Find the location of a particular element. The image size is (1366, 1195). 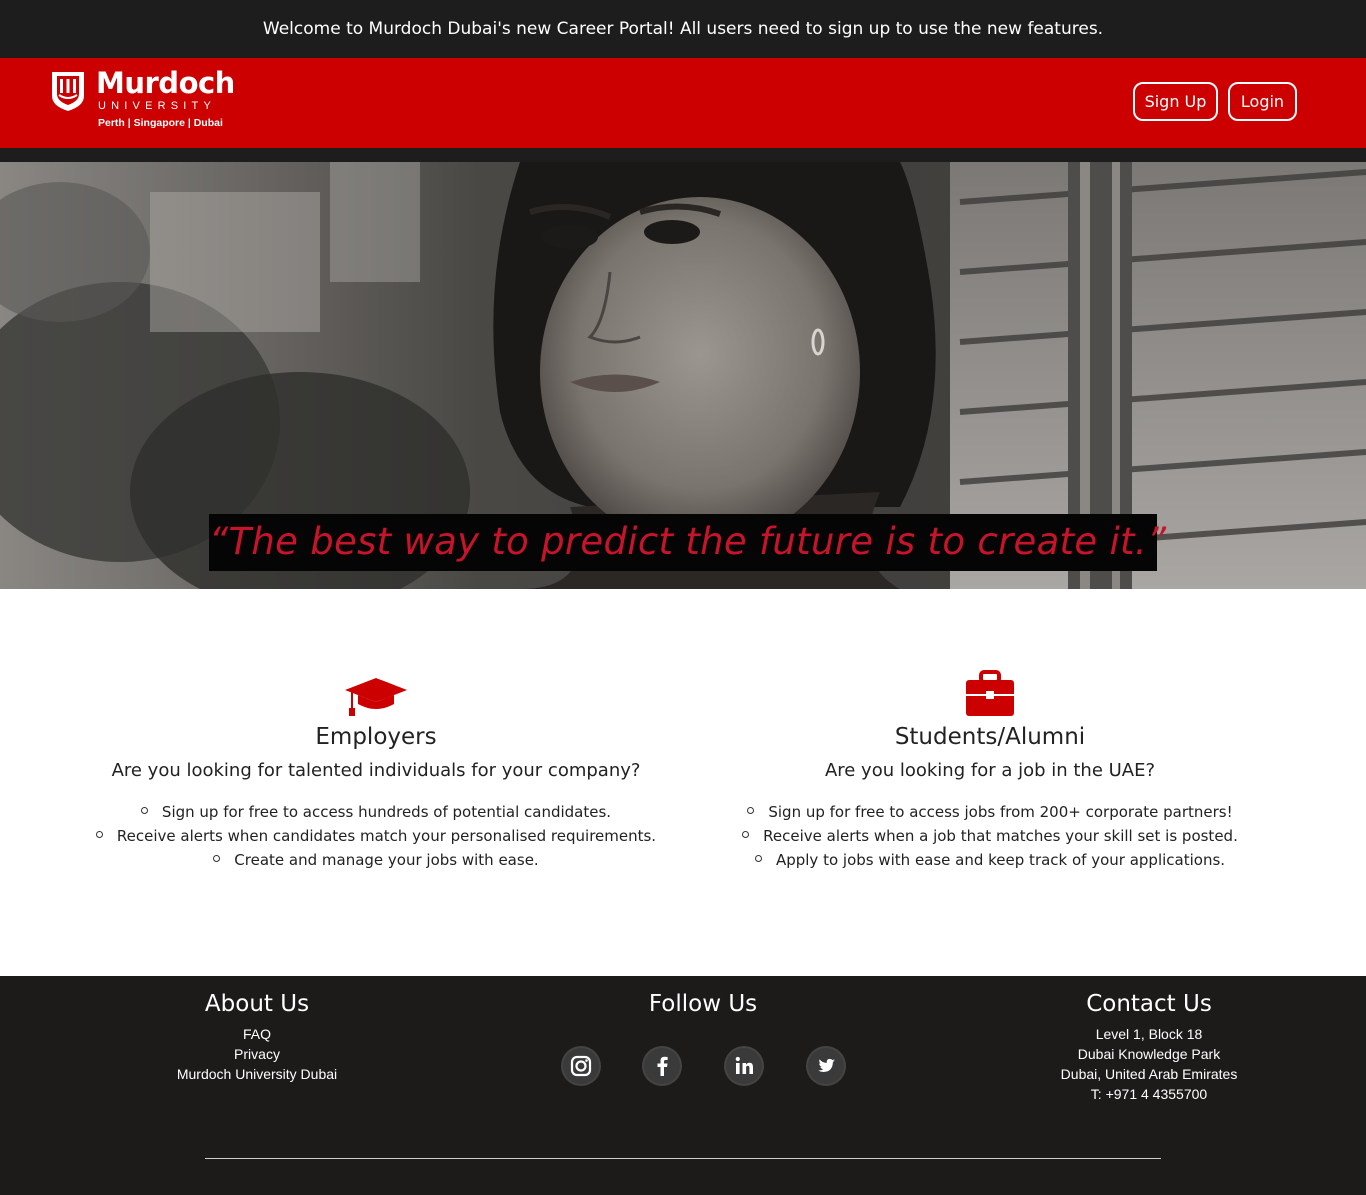

address-line-1: Level 1, Block 18 is located at coordinates (1149, 1034).